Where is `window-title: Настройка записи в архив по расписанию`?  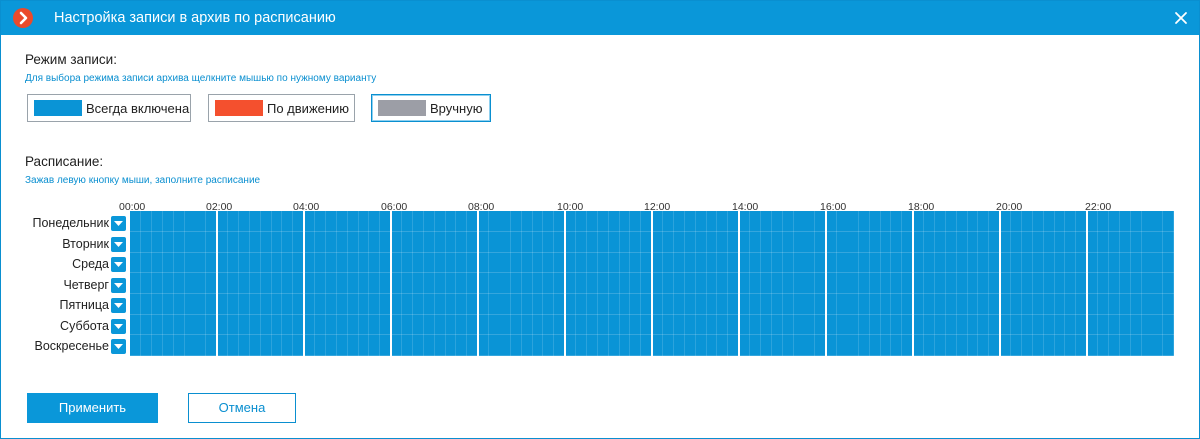 window-title: Настройка записи в архив по расписанию is located at coordinates (195, 18).